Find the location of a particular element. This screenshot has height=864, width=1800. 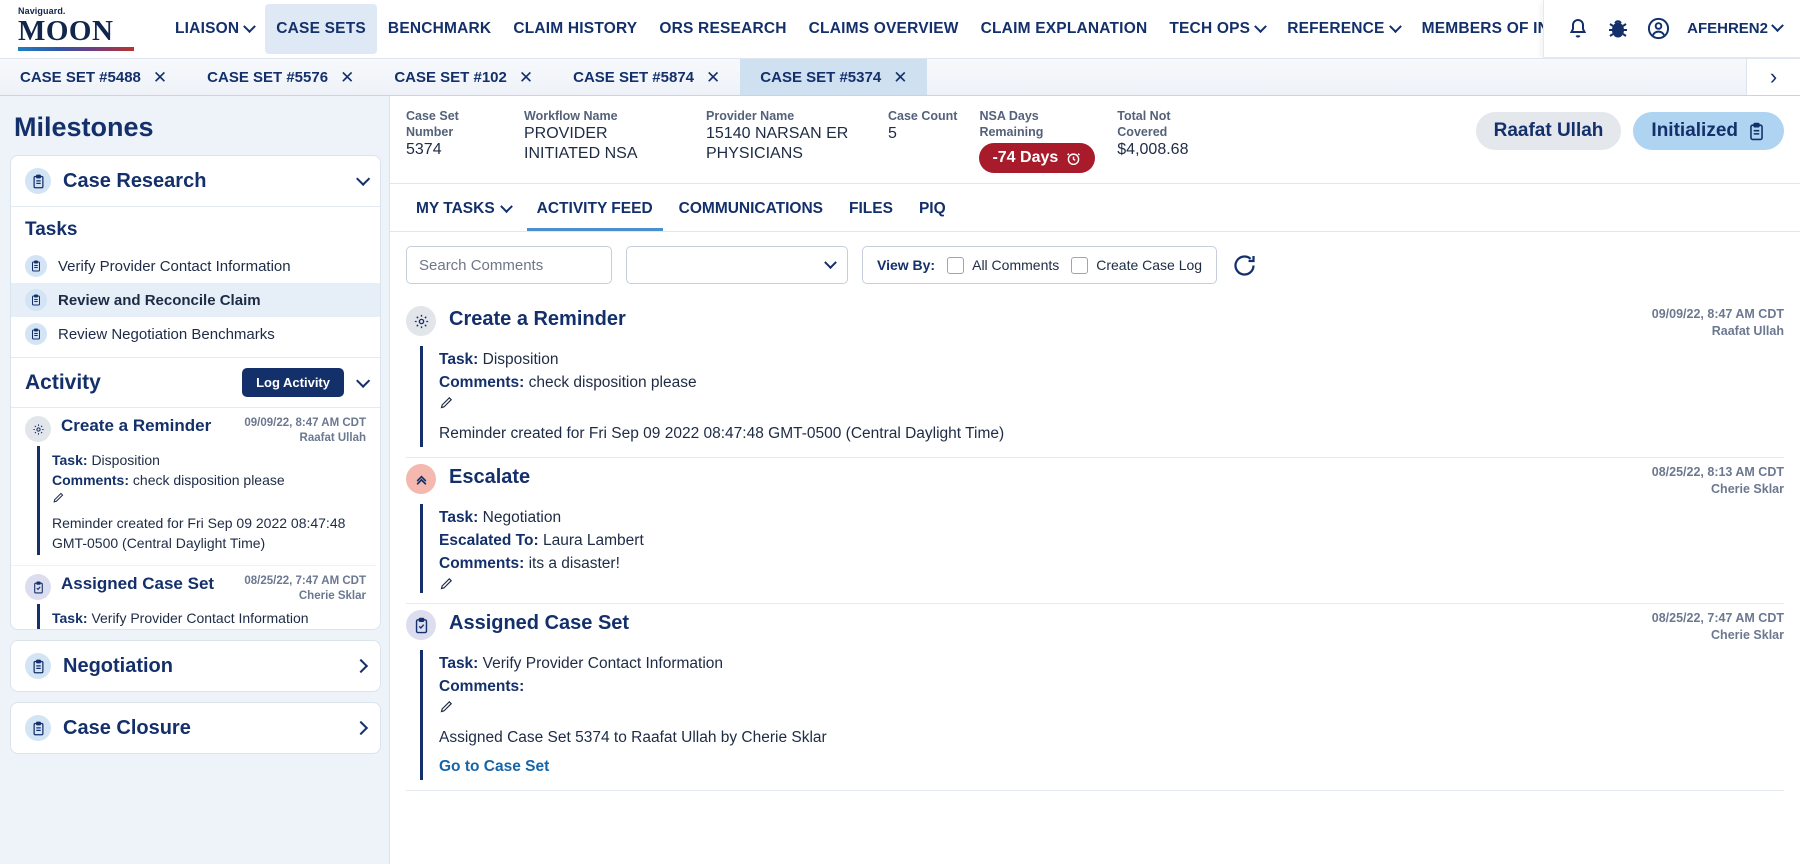

search-input is located at coordinates (509, 265).